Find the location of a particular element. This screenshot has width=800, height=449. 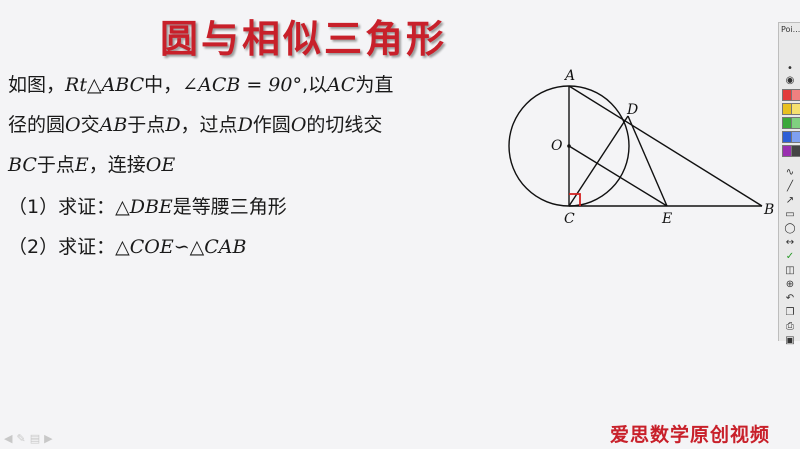

paint-toolbar: Poi... • ◉ ∿ ╱ ↗ ▭ ◯ ↔ ✓ ◫ ⊕ ↶ ❐ ⎙ ▣ is located at coordinates (789, 184).